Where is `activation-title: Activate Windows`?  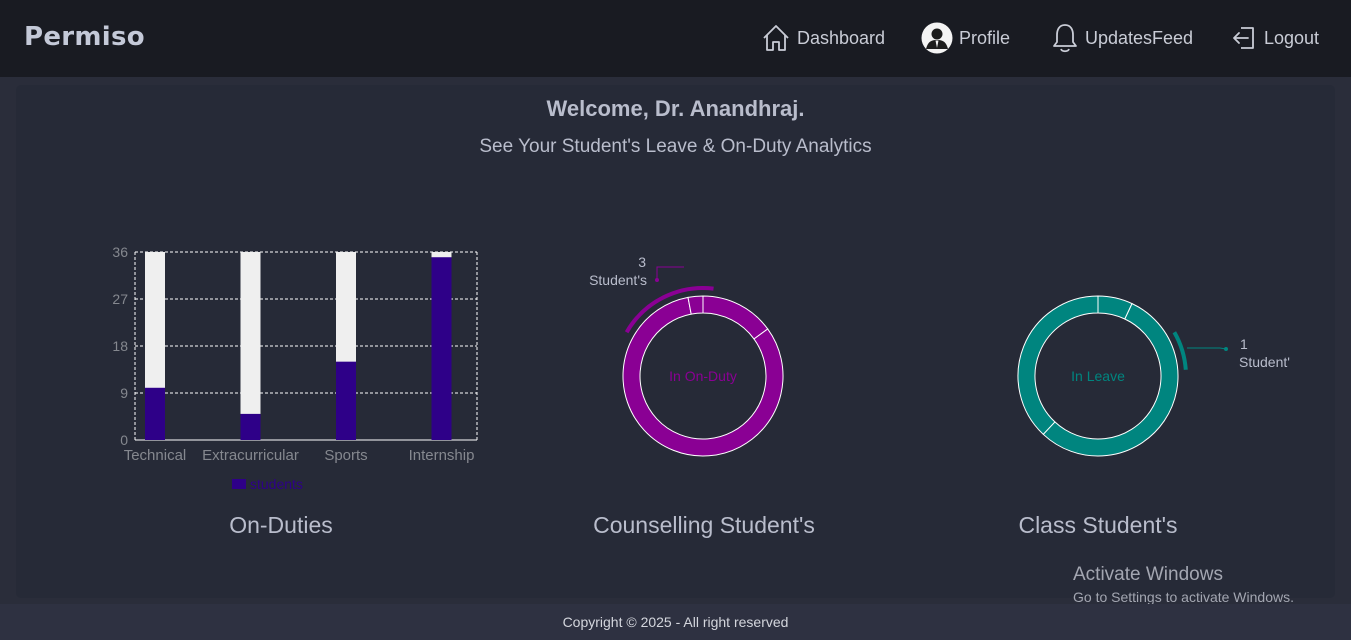
activation-title: Activate Windows is located at coordinates (1148, 574).